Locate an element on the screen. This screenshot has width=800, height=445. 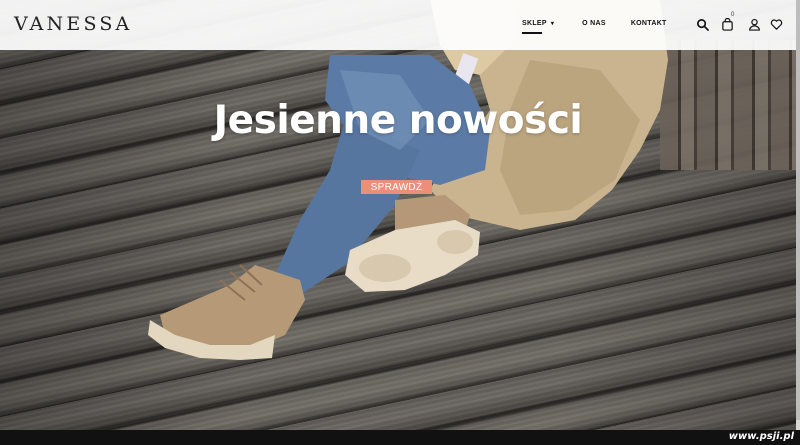
wishlist-button is located at coordinates (776, 24).